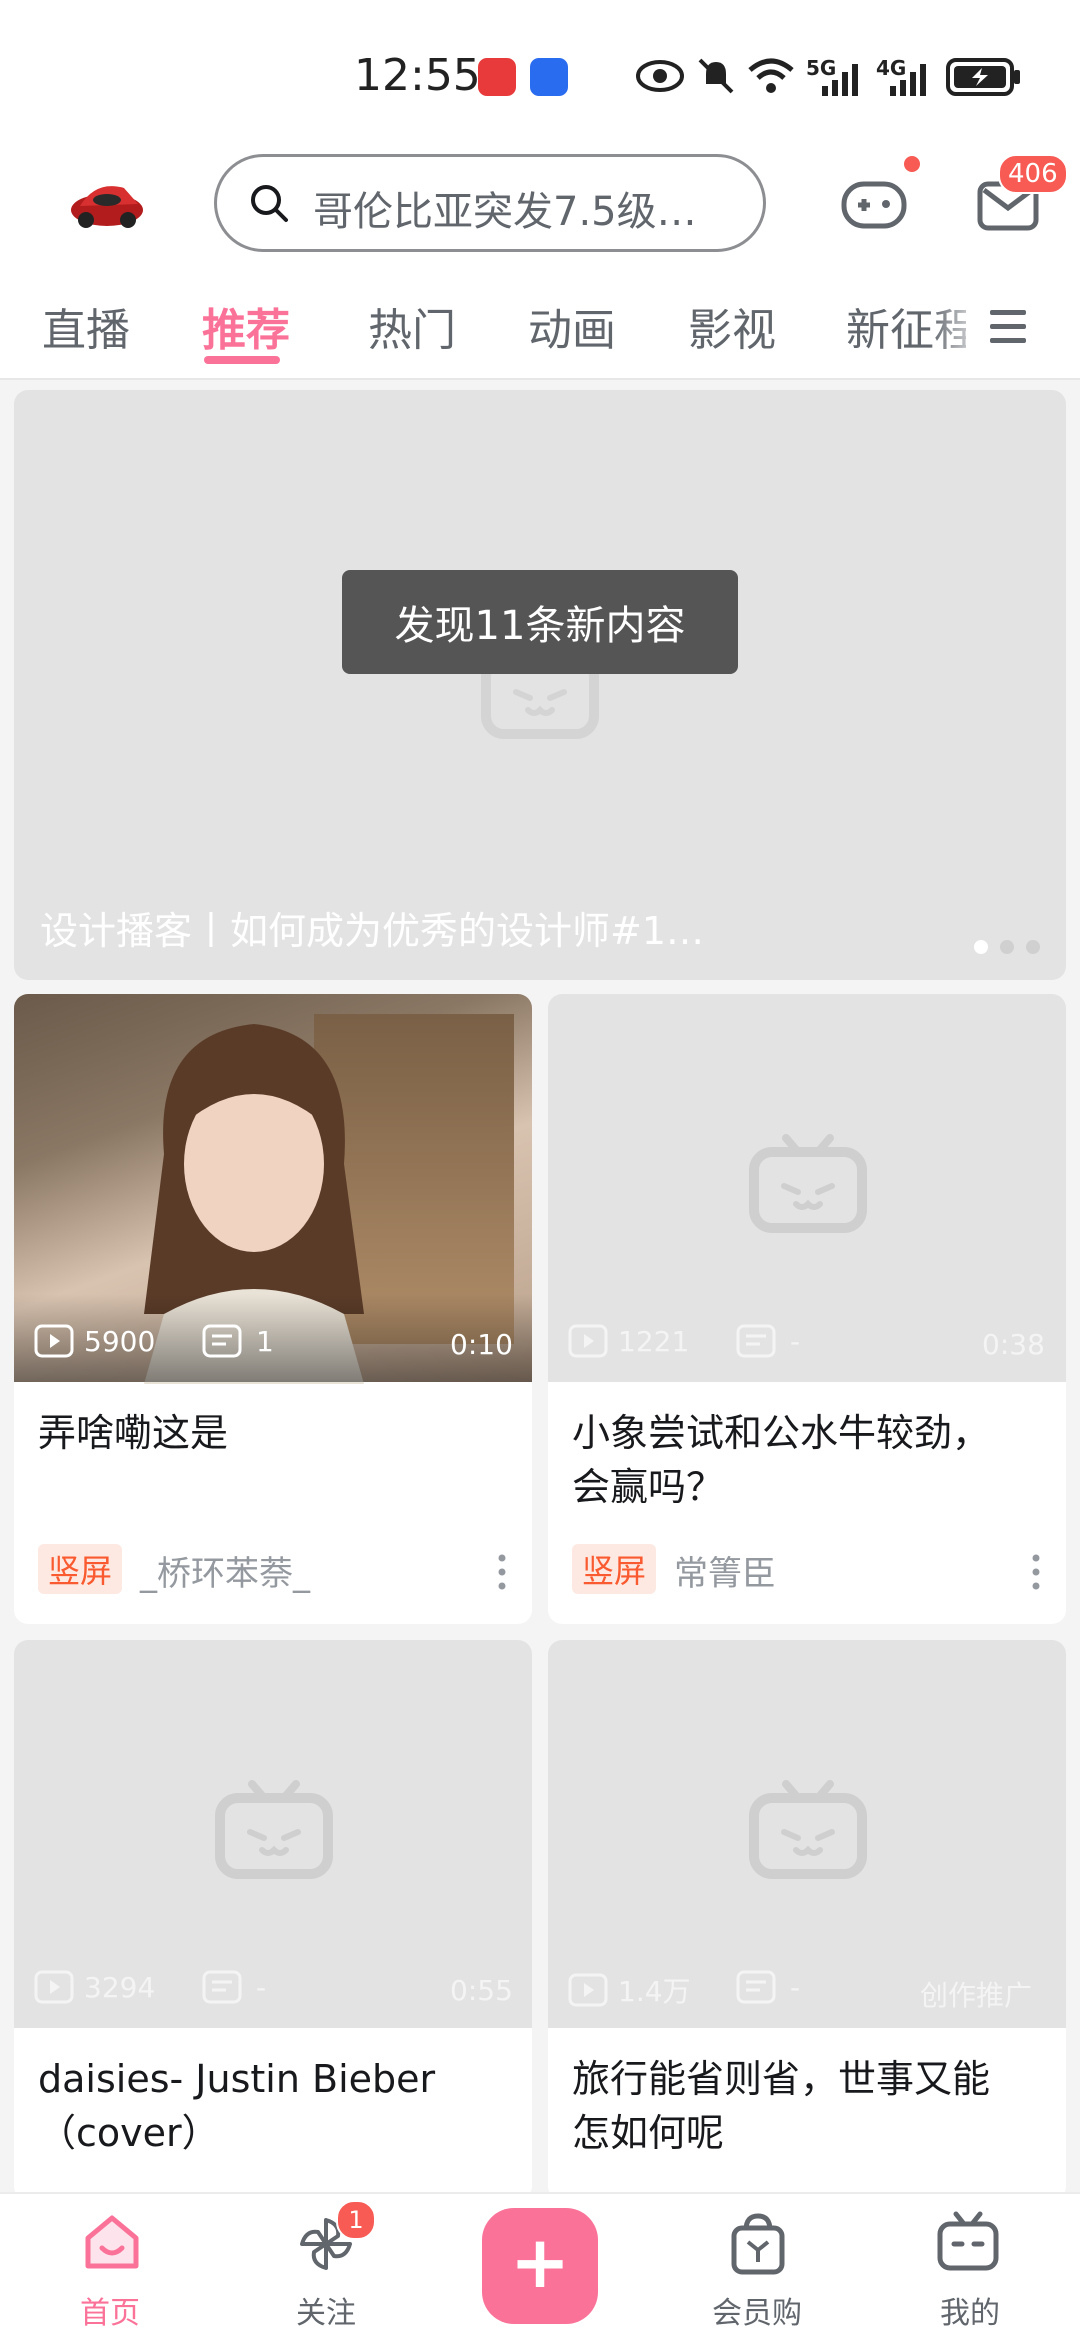 The height and width of the screenshot is (2342, 1080). Describe the element at coordinates (840, 80) in the screenshot. I see `signal-5g-icon` at that location.